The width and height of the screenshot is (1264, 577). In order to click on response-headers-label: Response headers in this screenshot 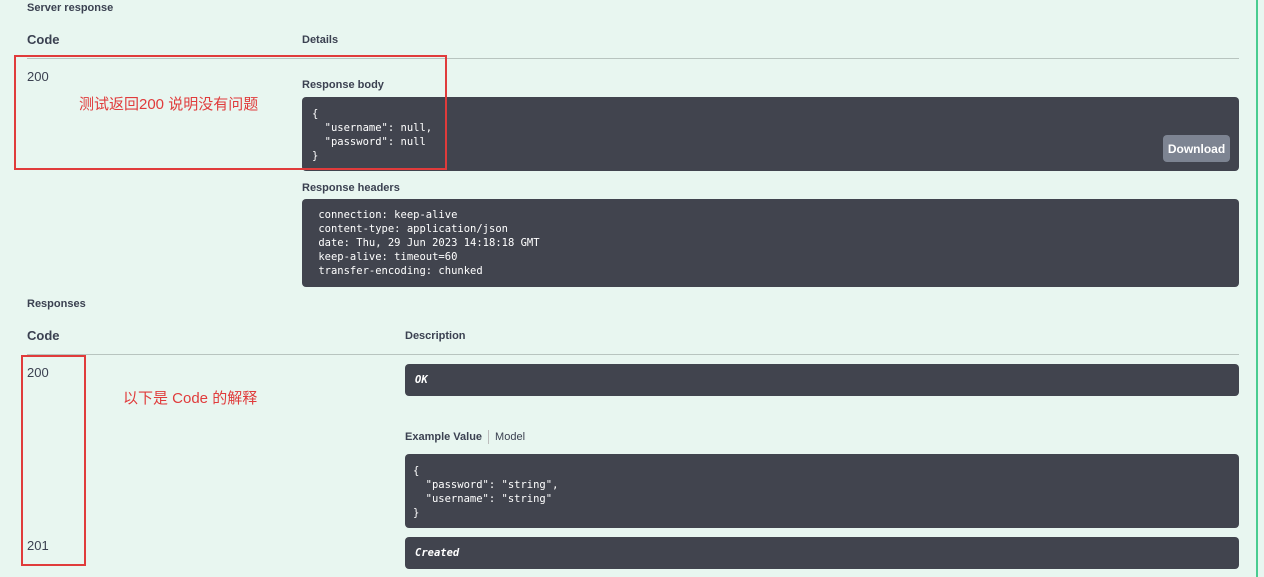, I will do `click(351, 188)`.